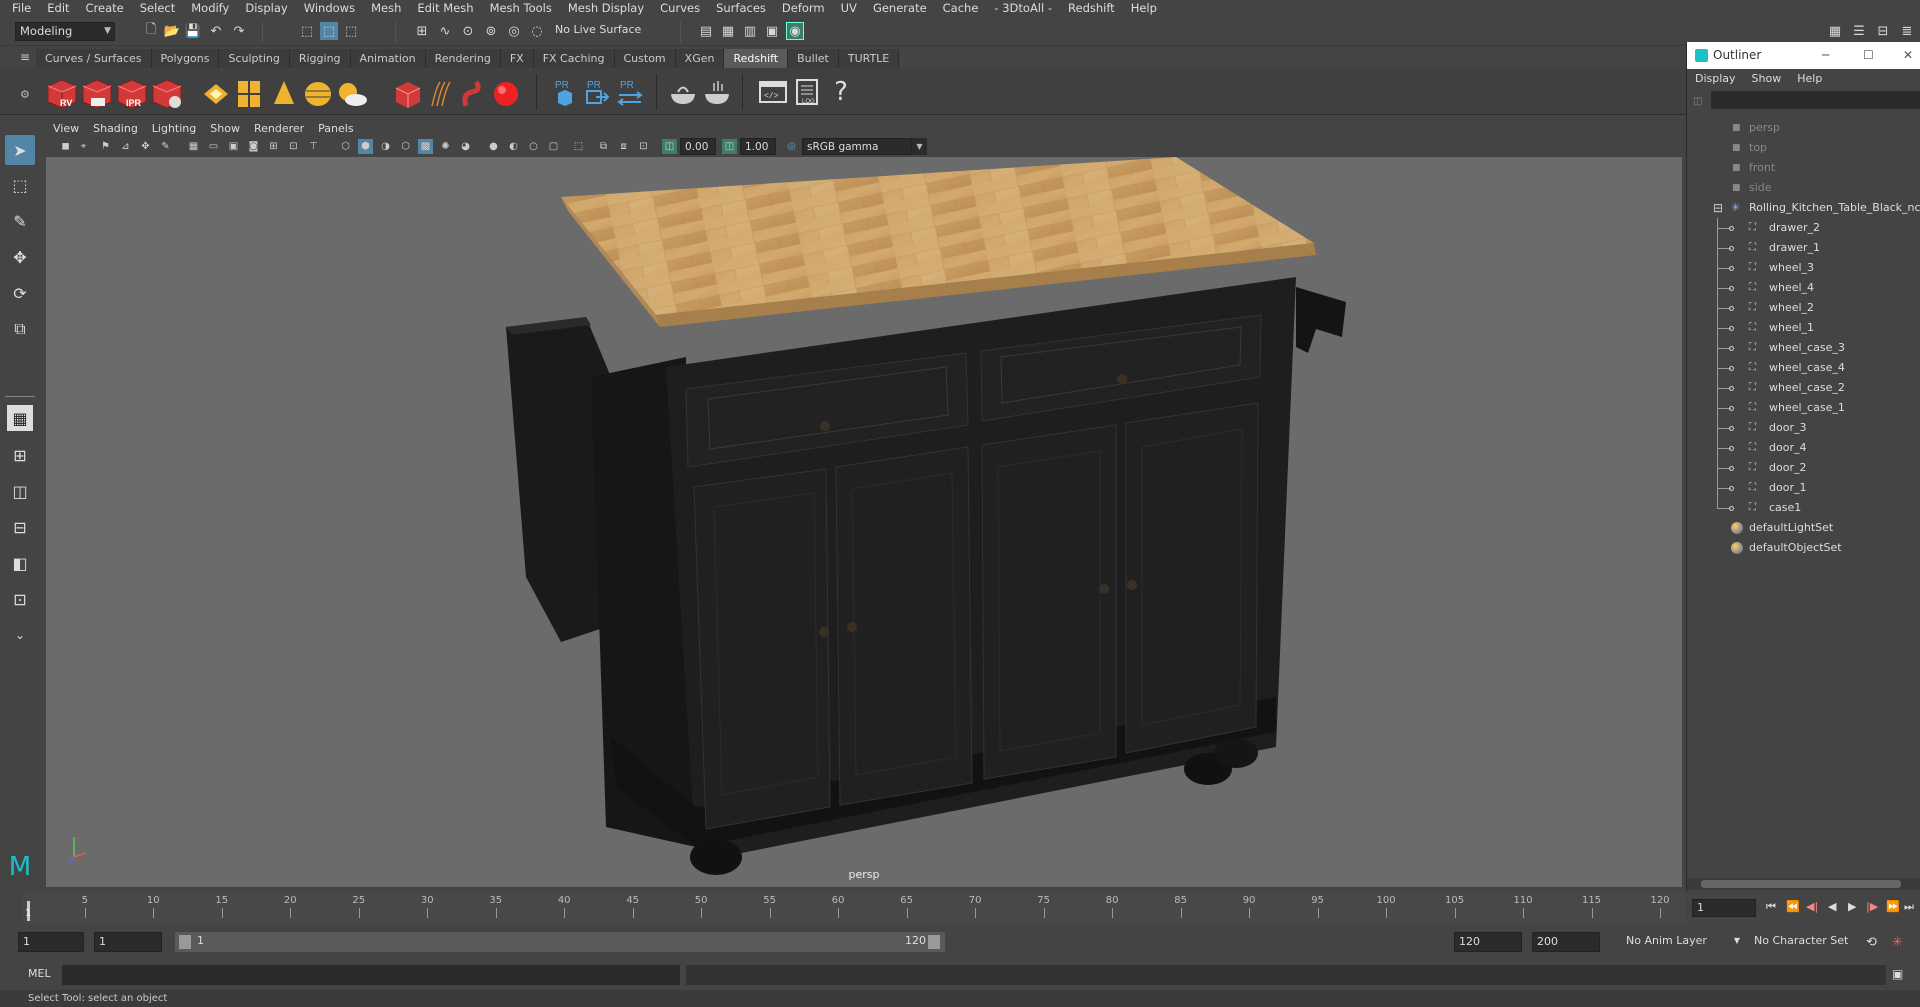 The height and width of the screenshot is (1007, 1920). What do you see at coordinates (1803, 488) in the screenshot?
I see `outliner-item-child: ⛶ door_1` at bounding box center [1803, 488].